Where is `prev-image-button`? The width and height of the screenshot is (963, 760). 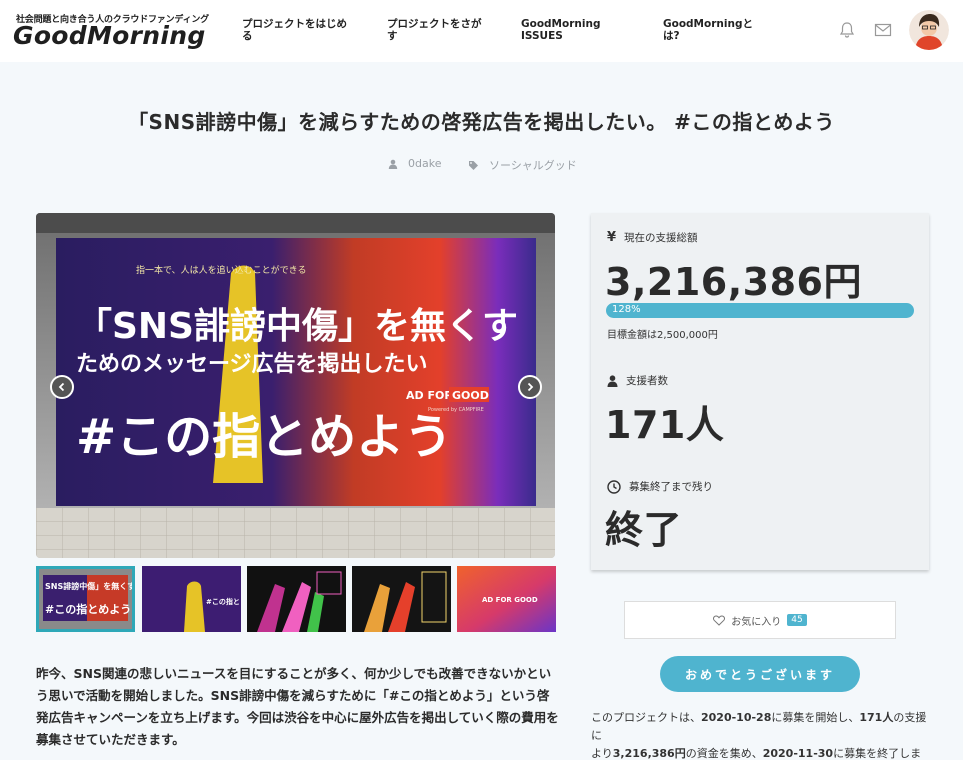 prev-image-button is located at coordinates (62, 387).